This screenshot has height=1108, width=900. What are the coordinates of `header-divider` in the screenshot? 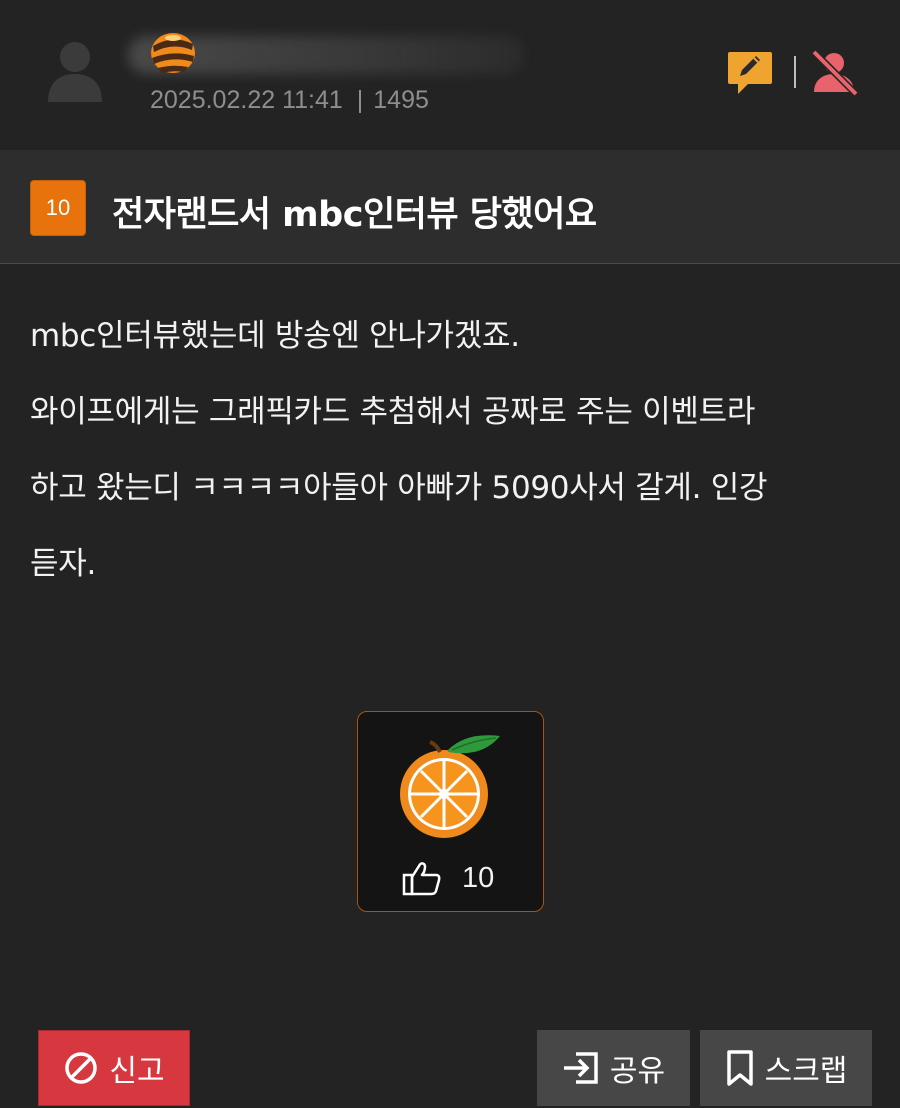 It's located at (795, 72).